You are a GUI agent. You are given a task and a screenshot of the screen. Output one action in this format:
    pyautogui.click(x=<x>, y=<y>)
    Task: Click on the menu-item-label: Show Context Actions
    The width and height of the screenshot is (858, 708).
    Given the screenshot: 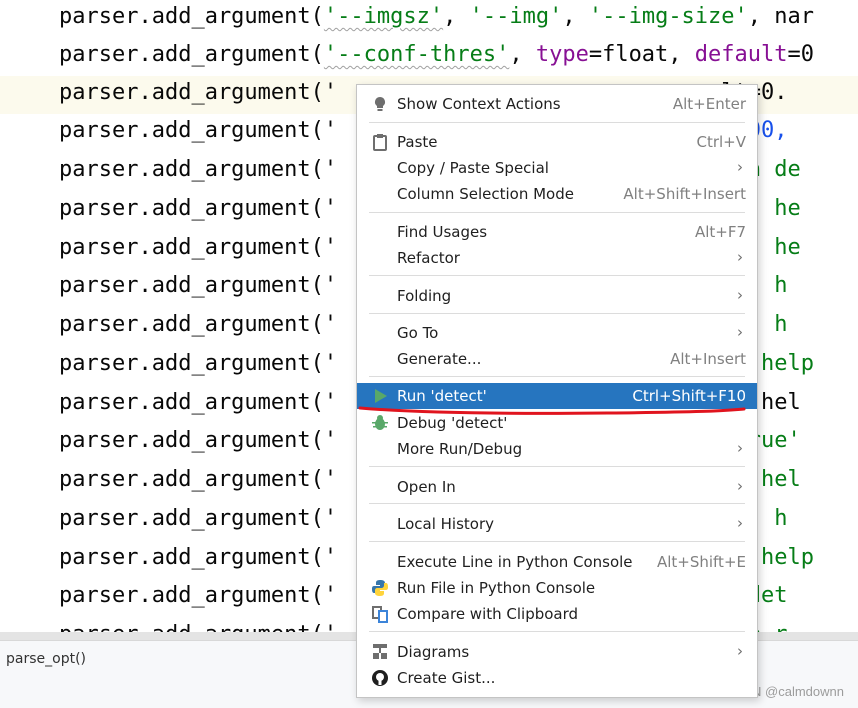 What is the action you would take?
    pyautogui.click(x=479, y=104)
    